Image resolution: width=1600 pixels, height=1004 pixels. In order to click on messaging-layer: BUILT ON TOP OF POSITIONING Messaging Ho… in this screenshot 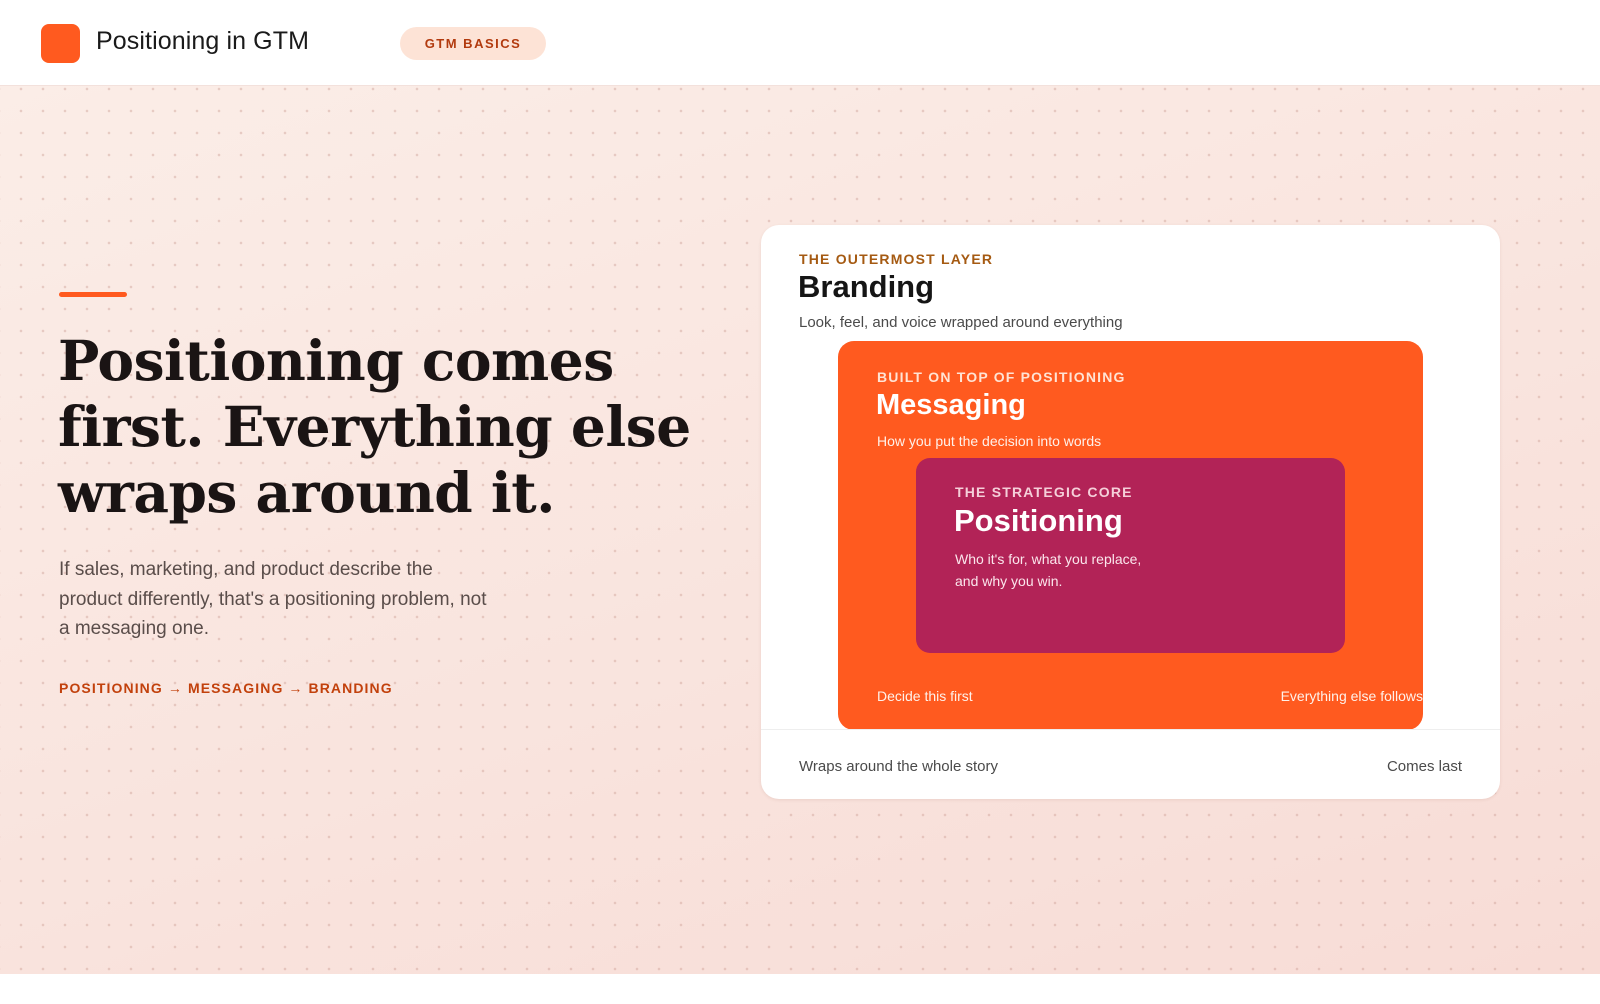, I will do `click(1130, 535)`.